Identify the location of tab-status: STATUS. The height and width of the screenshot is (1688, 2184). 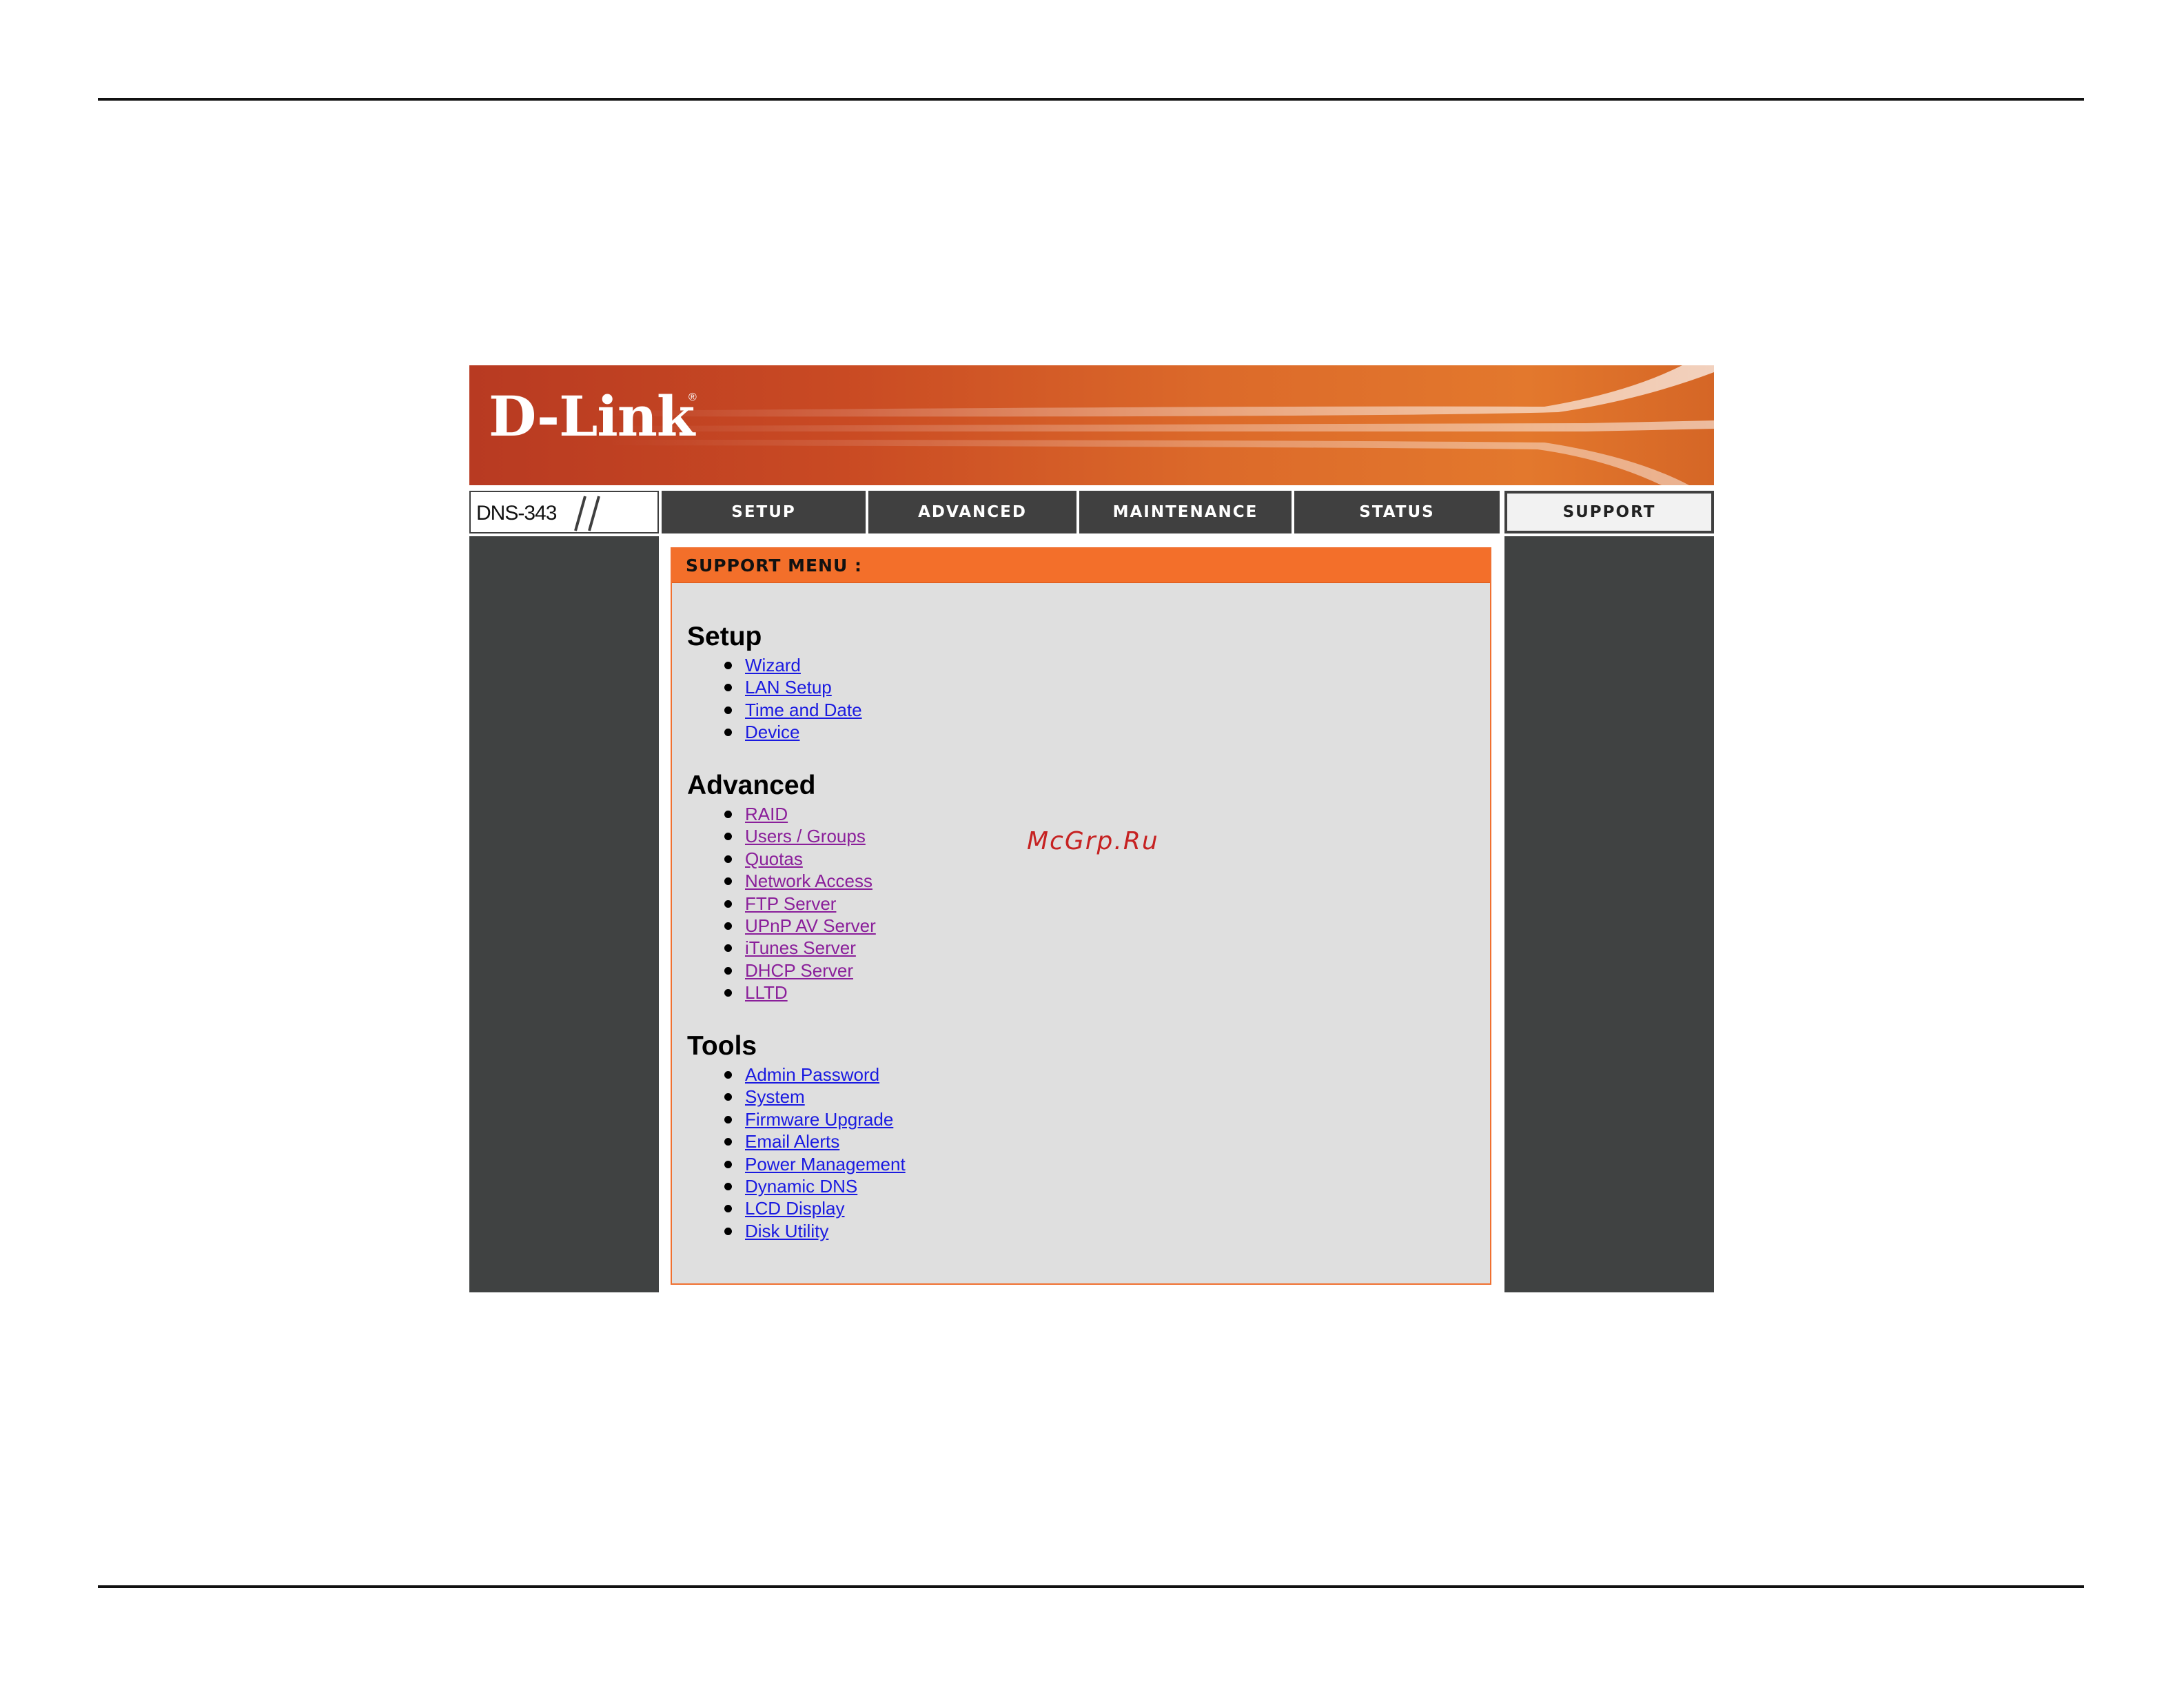
(1397, 512).